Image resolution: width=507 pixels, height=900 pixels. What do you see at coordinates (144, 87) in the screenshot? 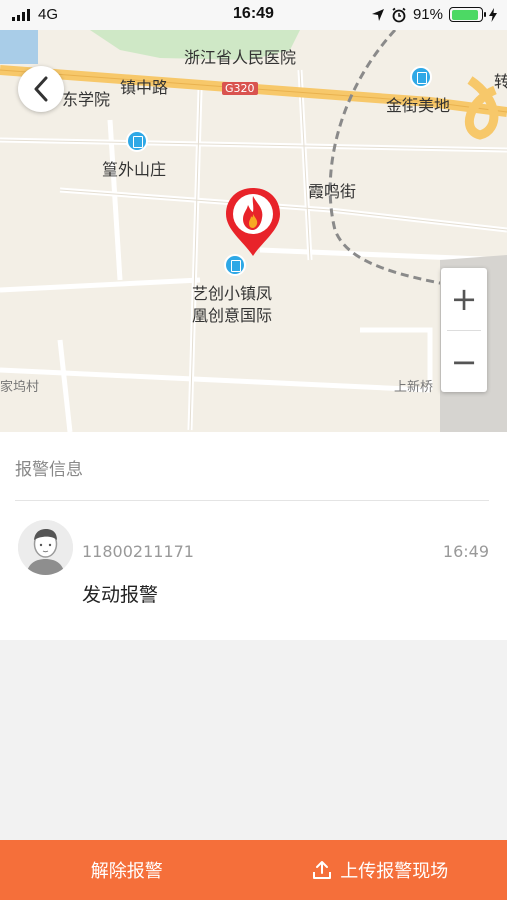
I see `map-label-road: 镇中路` at bounding box center [144, 87].